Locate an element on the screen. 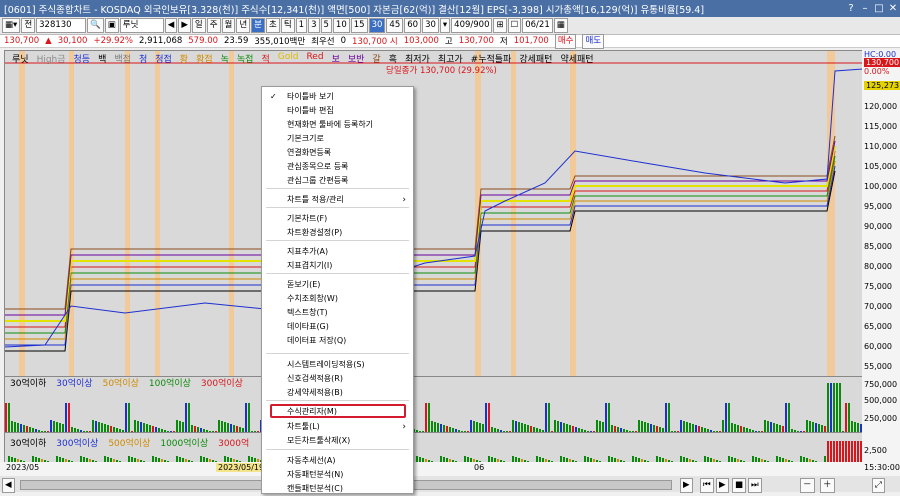 Image resolution: width=900 pixels, height=496 pixels. menu-item: 지표겹치기(I) is located at coordinates (337, 266).